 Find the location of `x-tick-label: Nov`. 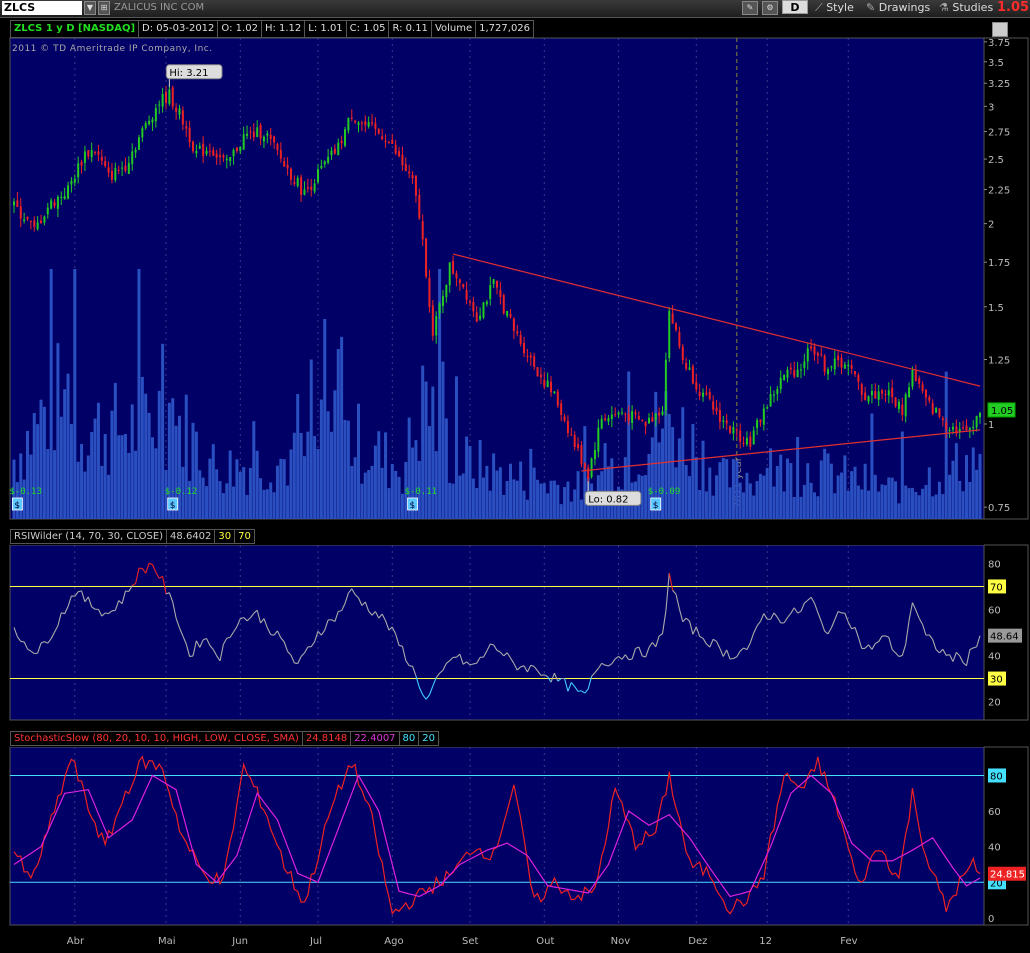

x-tick-label: Nov is located at coordinates (621, 941).